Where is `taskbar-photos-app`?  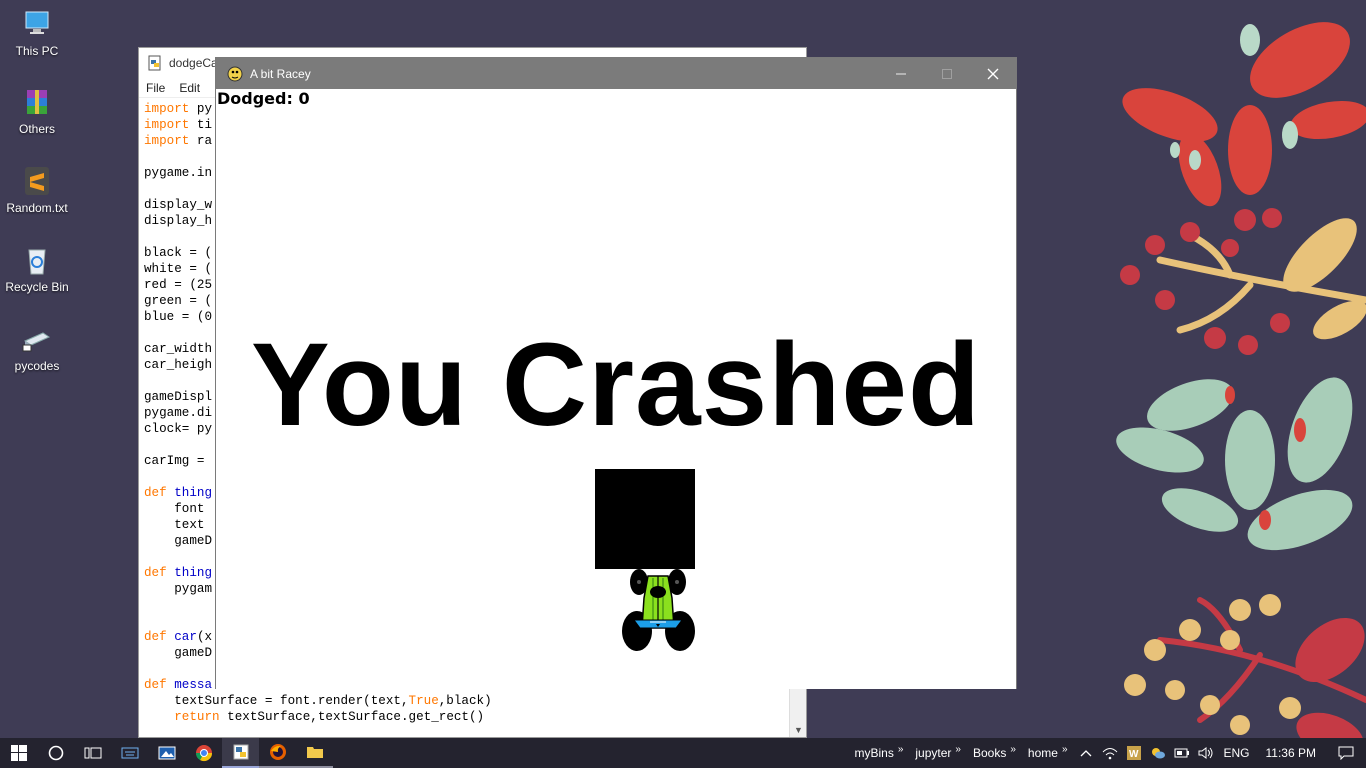 taskbar-photos-app is located at coordinates (166, 753).